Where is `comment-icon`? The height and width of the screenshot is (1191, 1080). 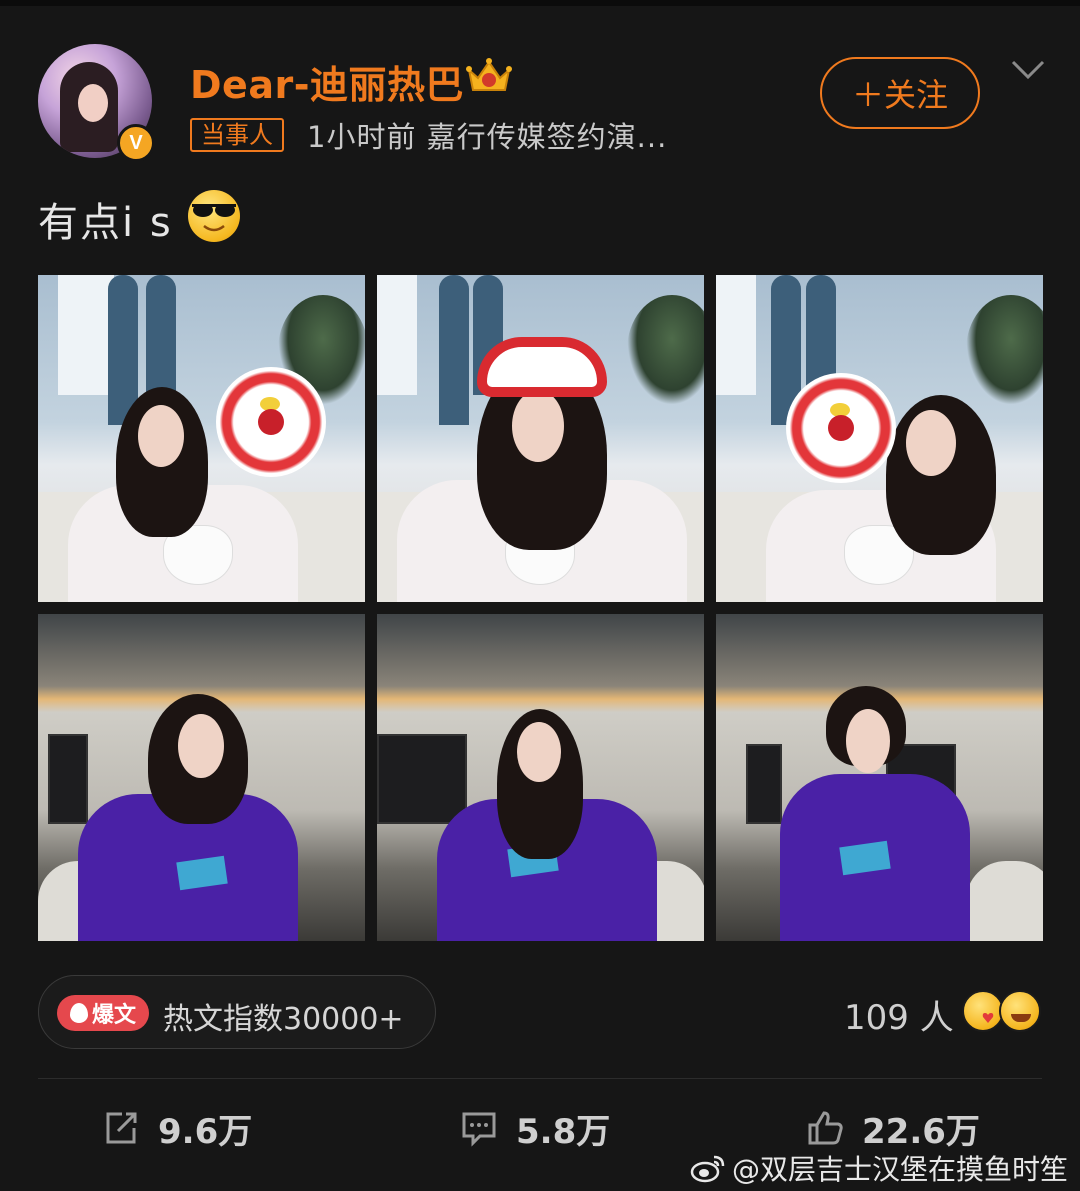 comment-icon is located at coordinates (479, 1129).